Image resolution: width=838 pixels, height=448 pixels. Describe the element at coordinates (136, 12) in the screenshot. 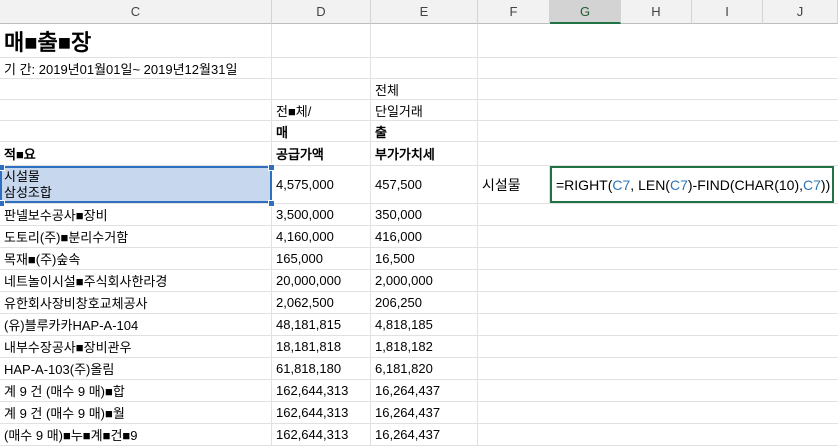

I see `column-header-c: C` at that location.